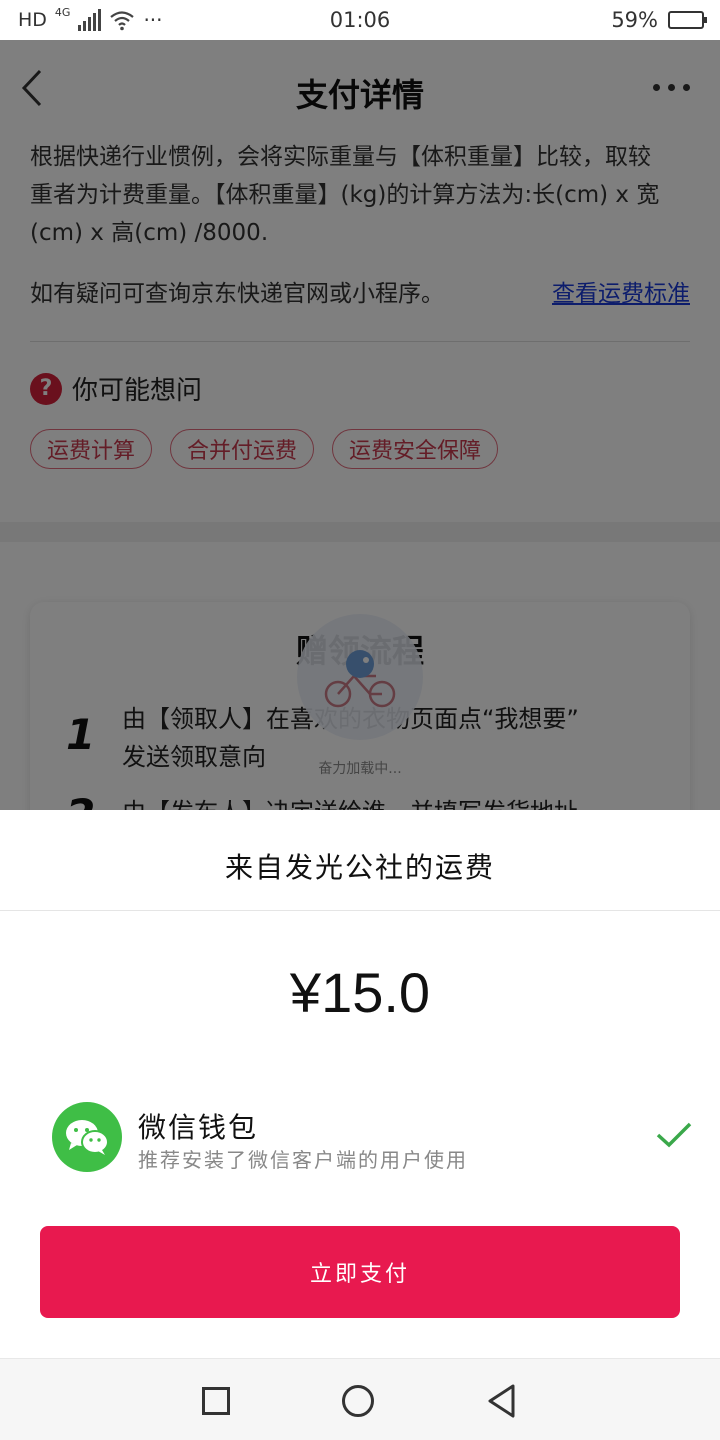 The image size is (720, 1440). What do you see at coordinates (634, 20) in the screenshot?
I see `battery-percent: 59%` at bounding box center [634, 20].